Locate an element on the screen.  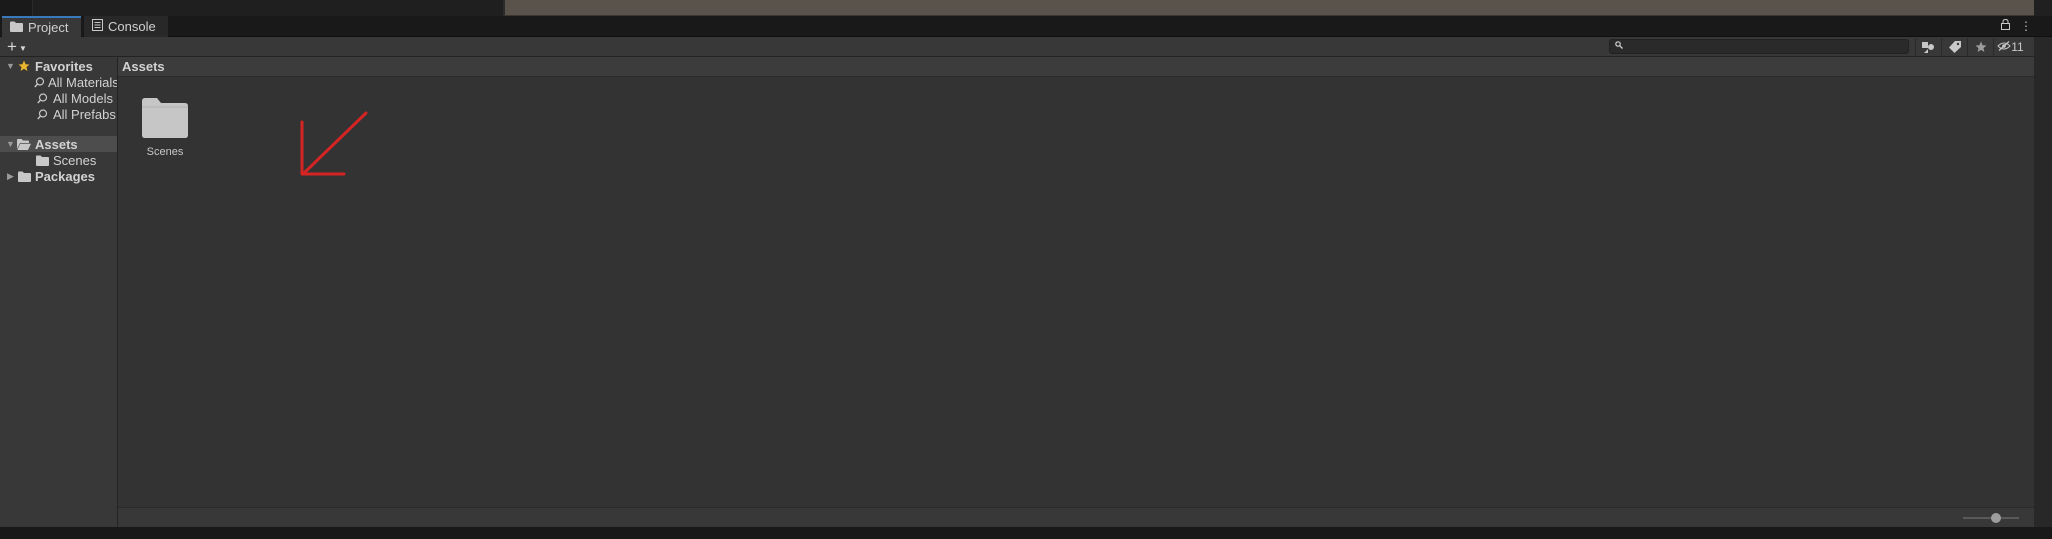
tree-item-all-models: All Models is located at coordinates (58, 98).